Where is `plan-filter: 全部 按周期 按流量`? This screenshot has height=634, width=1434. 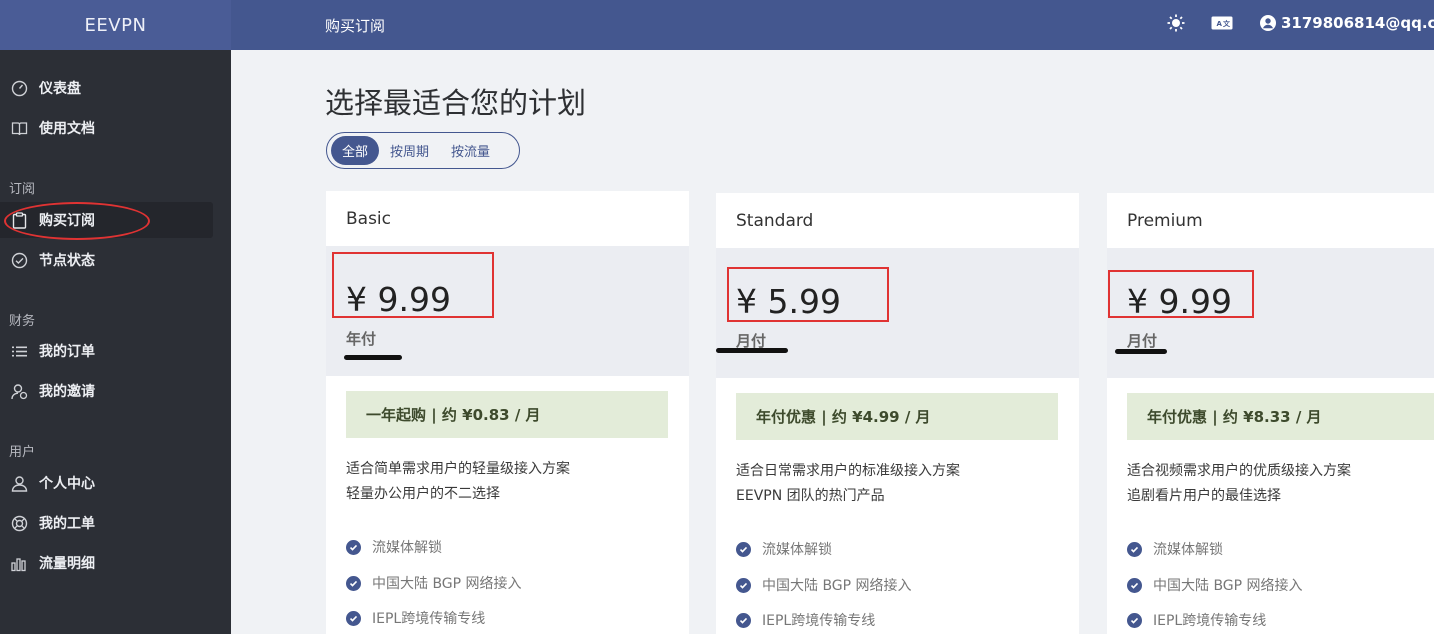
plan-filter: 全部 按周期 按流量 is located at coordinates (423, 150).